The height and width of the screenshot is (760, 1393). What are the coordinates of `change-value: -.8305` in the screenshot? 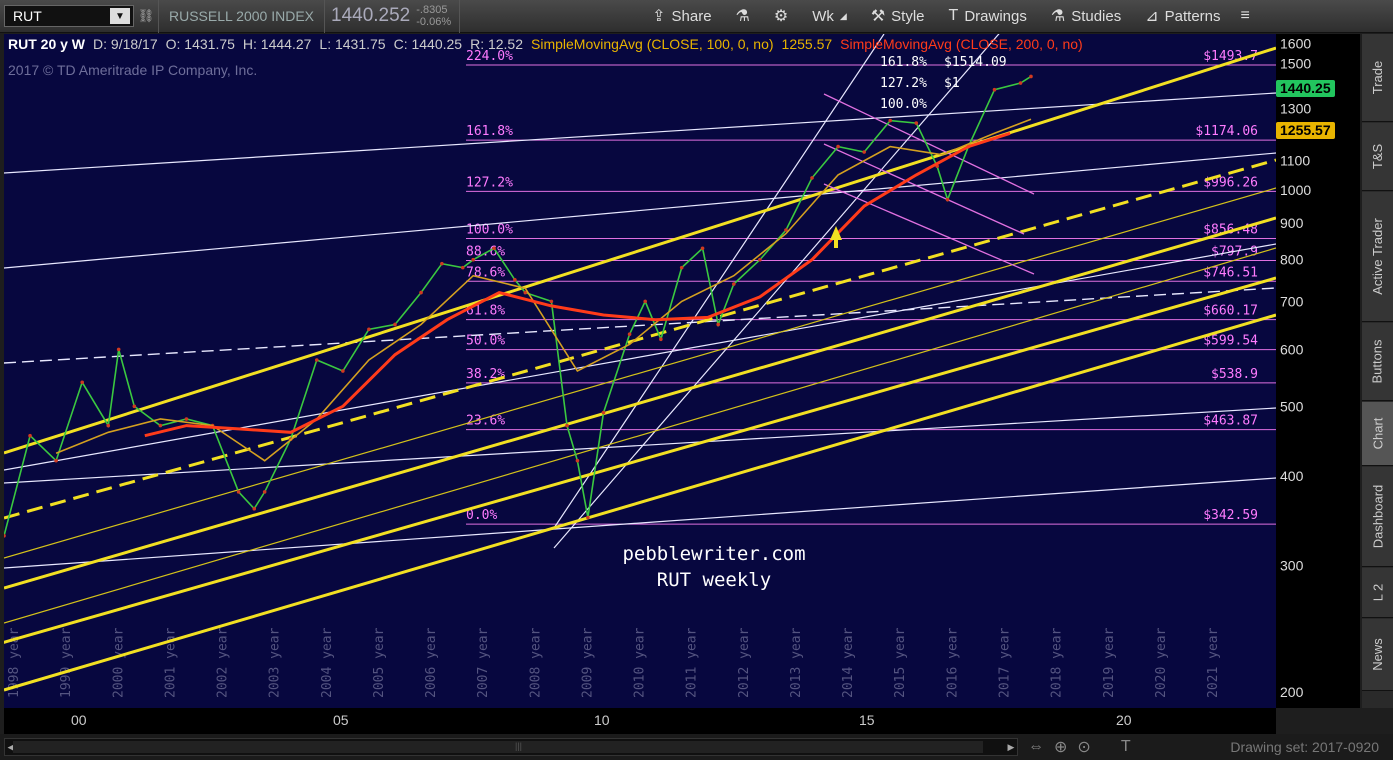 It's located at (432, 10).